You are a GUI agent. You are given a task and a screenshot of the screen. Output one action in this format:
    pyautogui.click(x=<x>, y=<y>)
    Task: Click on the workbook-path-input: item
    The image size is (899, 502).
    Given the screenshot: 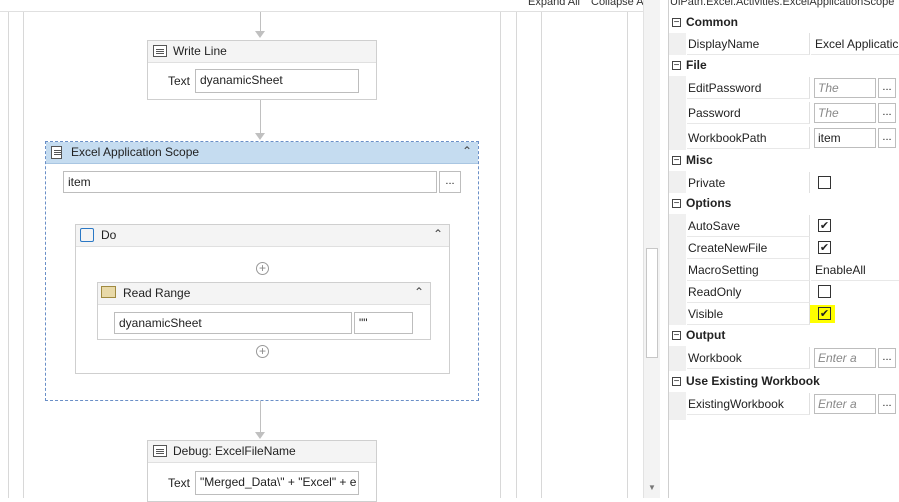 What is the action you would take?
    pyautogui.click(x=250, y=182)
    